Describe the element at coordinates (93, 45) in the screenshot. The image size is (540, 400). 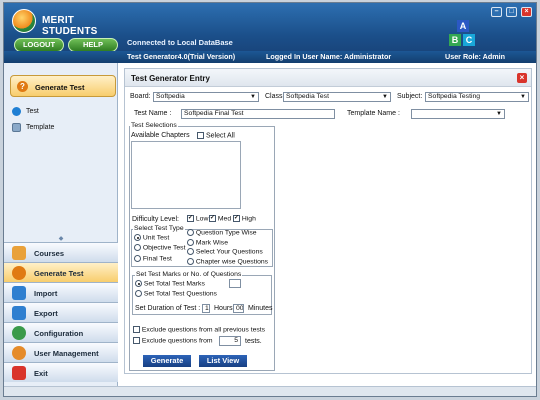
I see `help-button: HELP` at that location.